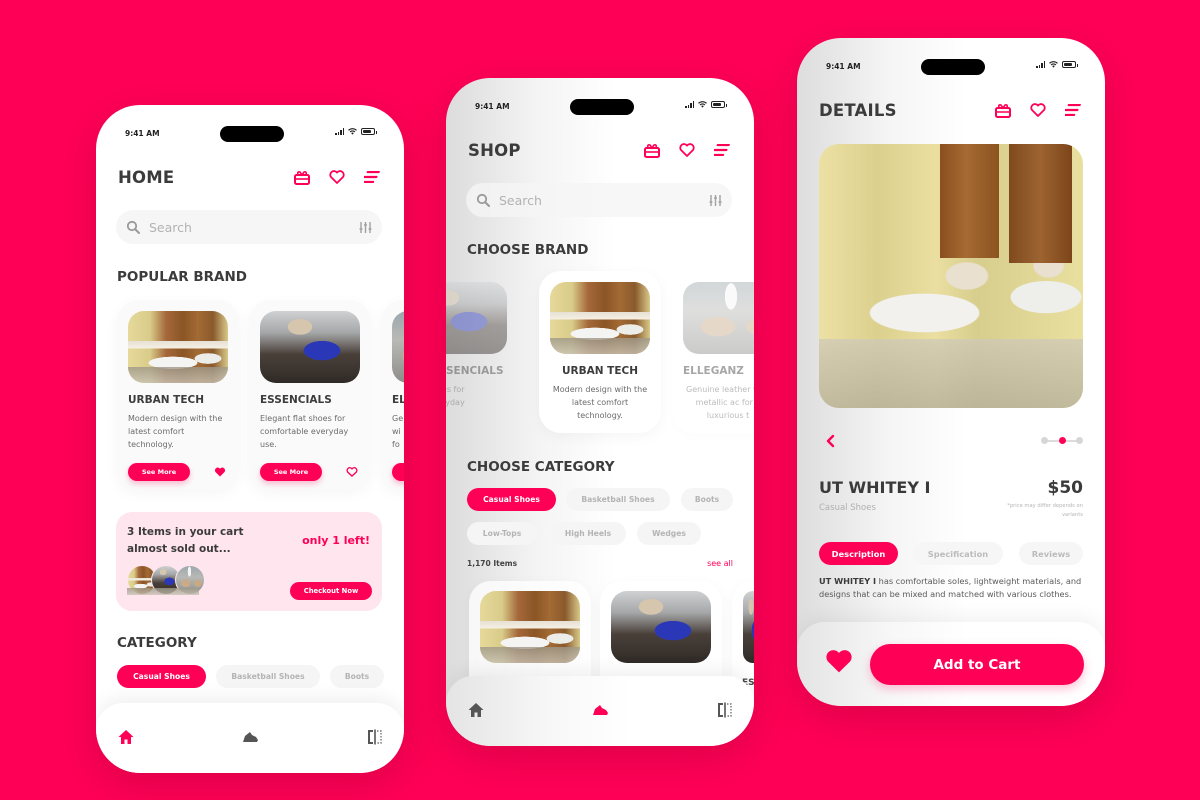 This screenshot has height=800, width=1200. What do you see at coordinates (352, 472) in the screenshot?
I see `heart-outline-icon` at bounding box center [352, 472].